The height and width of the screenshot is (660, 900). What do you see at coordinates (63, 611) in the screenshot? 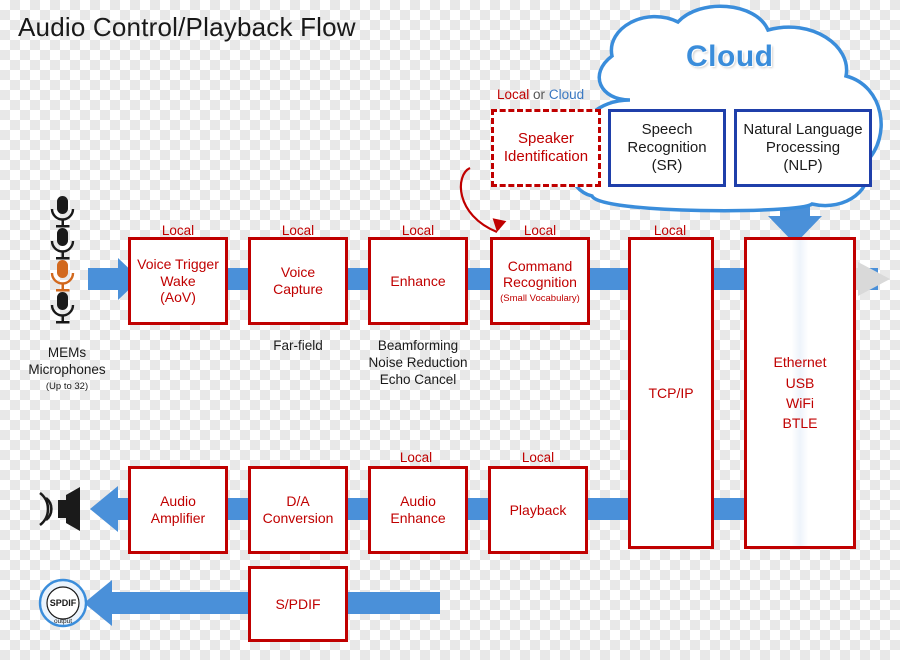
I see `spdif-badge: SPDIF output` at bounding box center [63, 611].